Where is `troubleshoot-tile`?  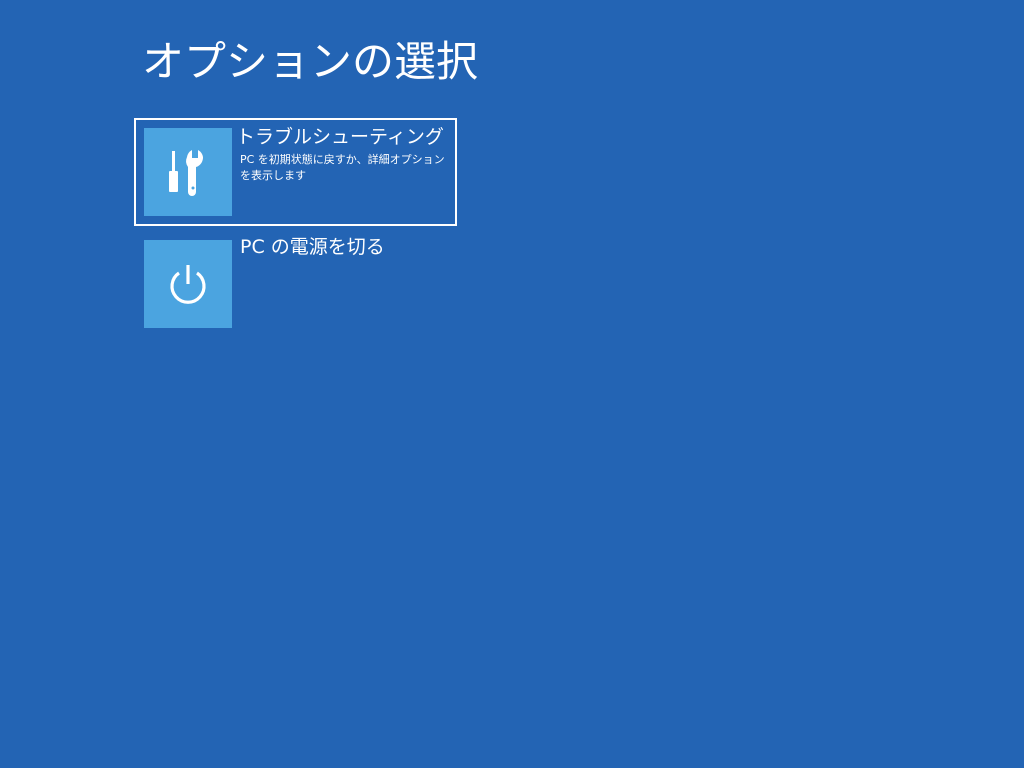
troubleshoot-tile is located at coordinates (188, 172).